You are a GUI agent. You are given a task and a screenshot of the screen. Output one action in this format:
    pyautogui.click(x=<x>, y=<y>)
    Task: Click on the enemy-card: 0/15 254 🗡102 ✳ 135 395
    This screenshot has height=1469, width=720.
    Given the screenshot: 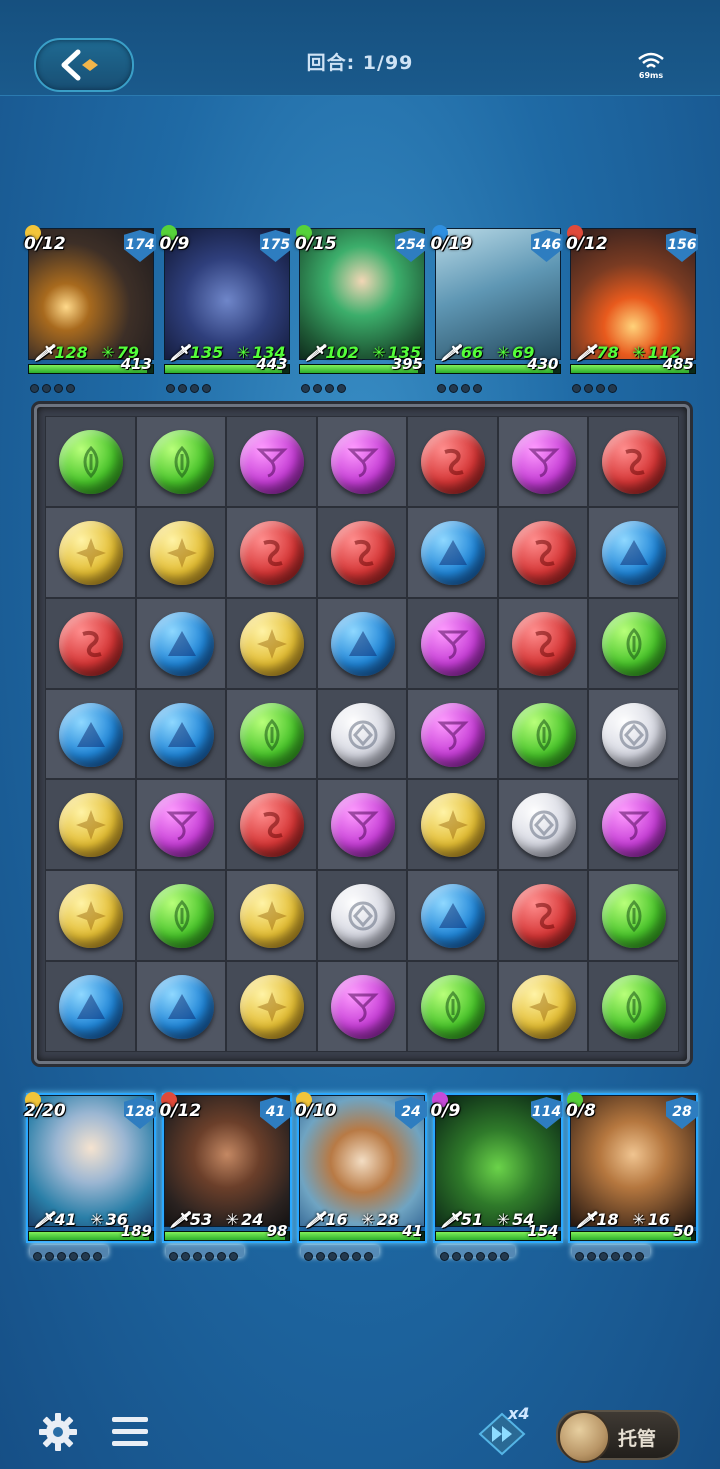 What is the action you would take?
    pyautogui.click(x=361, y=309)
    